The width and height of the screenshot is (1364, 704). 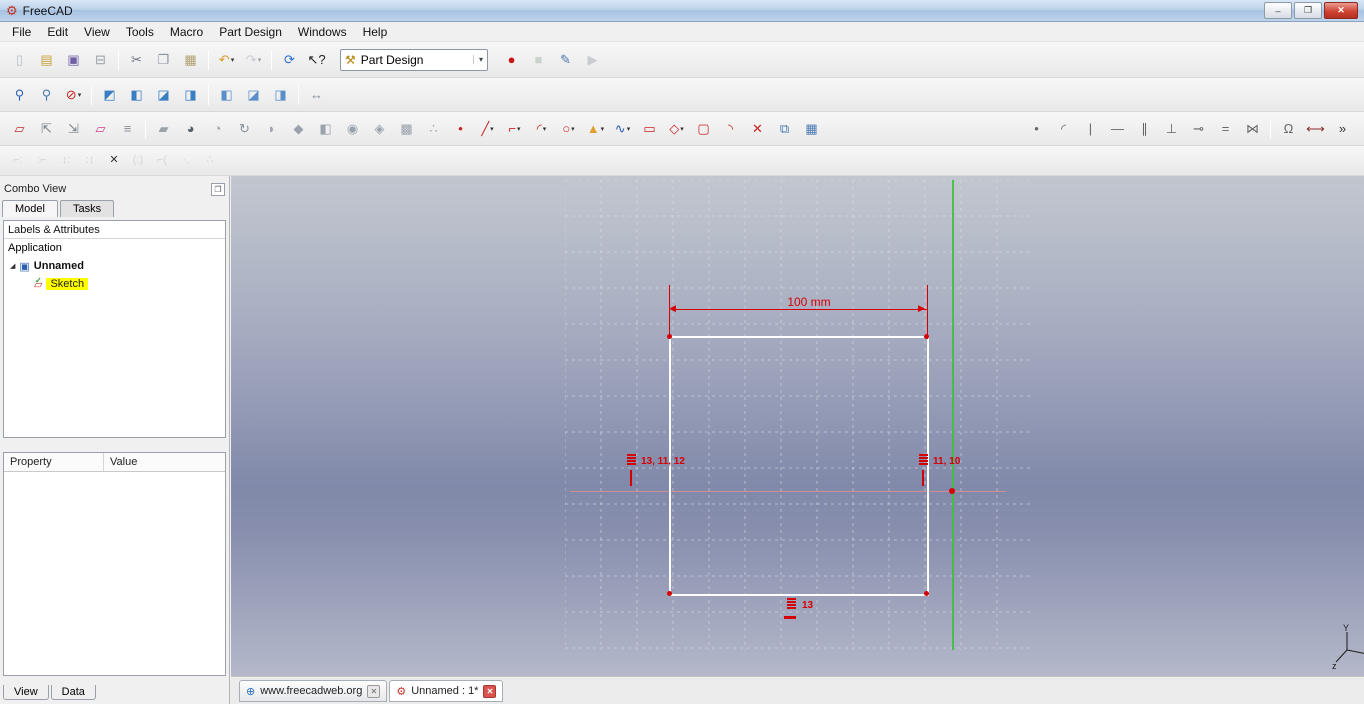 I want to click on create-clone-button: ≡, so click(x=127, y=129).